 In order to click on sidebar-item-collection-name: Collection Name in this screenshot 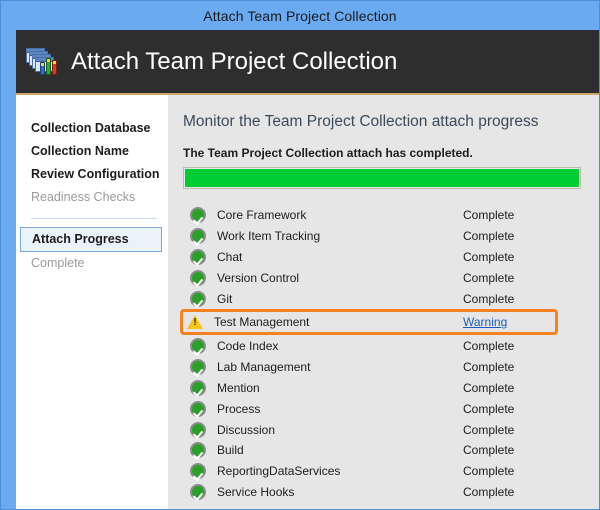, I will do `click(92, 151)`.